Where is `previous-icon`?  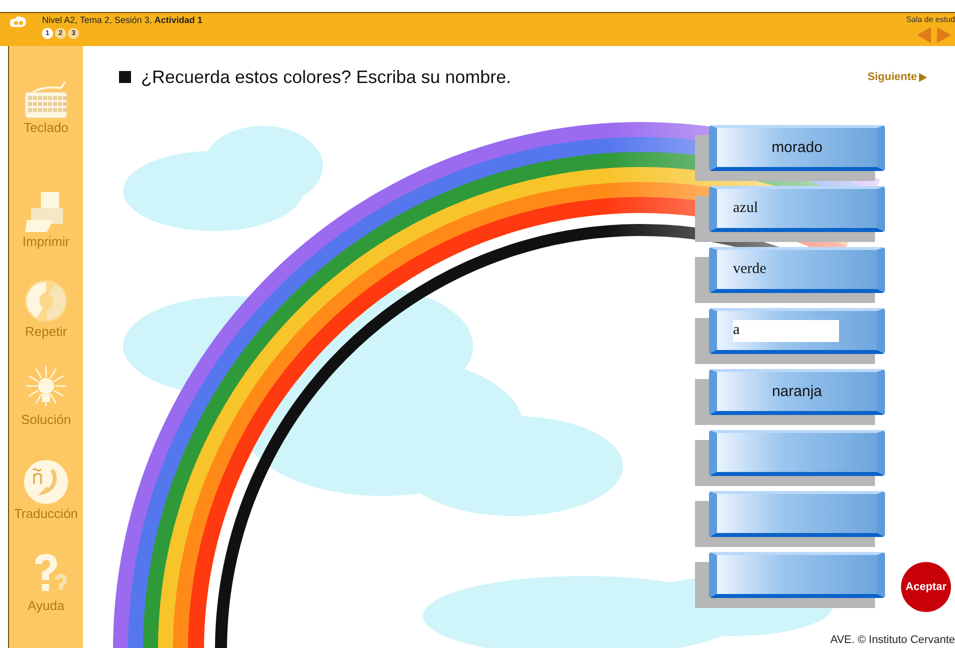 previous-icon is located at coordinates (924, 35).